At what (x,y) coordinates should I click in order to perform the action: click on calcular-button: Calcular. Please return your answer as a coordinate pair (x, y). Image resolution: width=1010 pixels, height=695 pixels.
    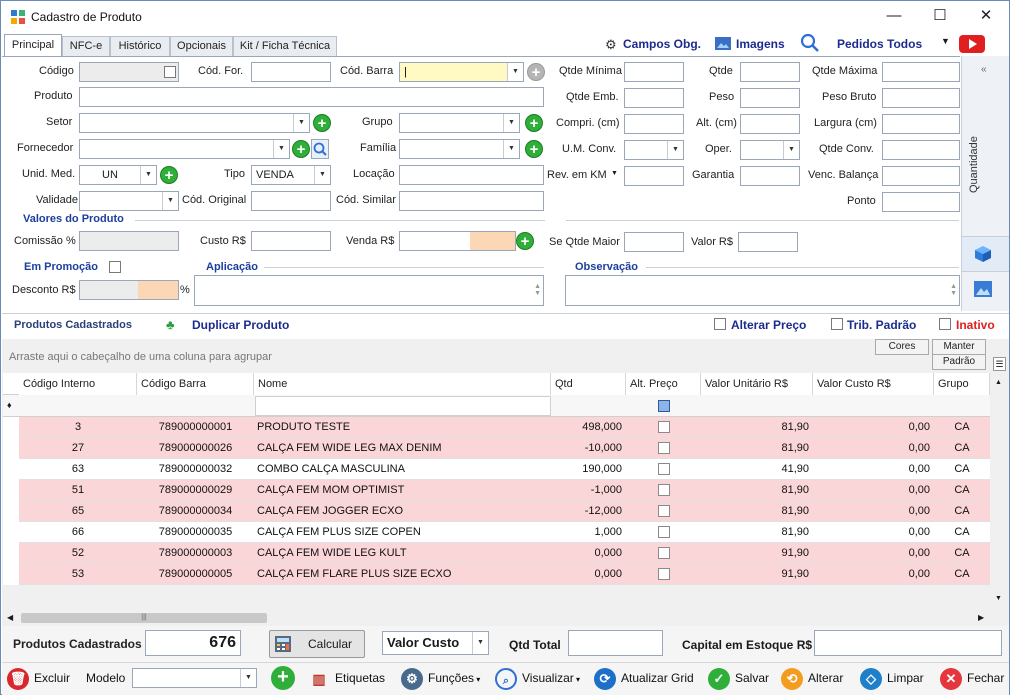
    Looking at the image, I should click on (317, 644).